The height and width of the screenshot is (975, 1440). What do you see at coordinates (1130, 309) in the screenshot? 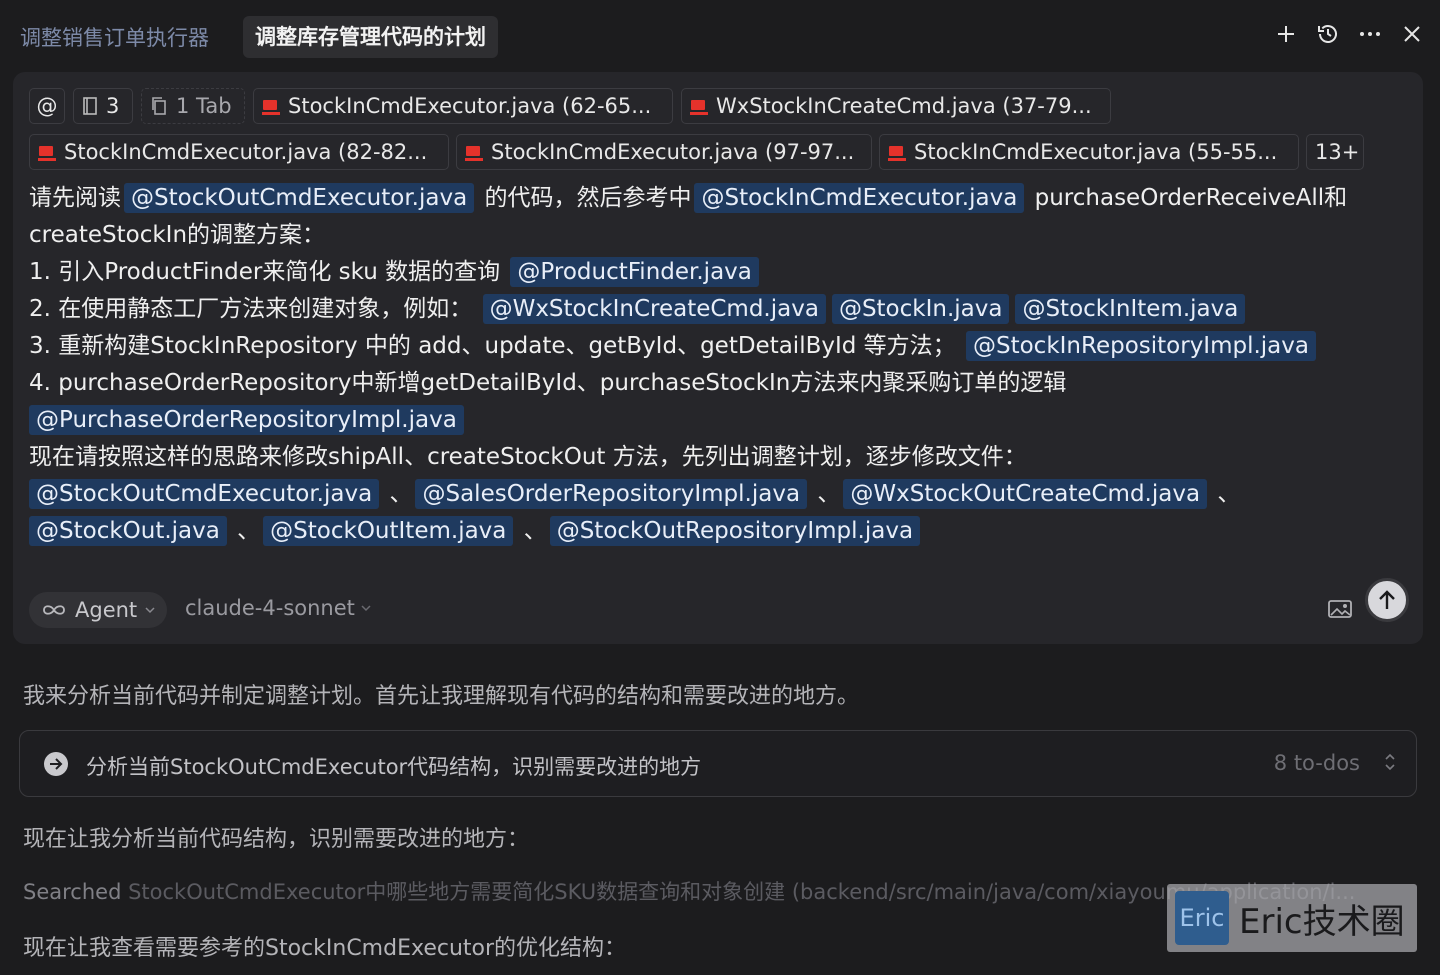
I see `file-mention: @StockInItem.java` at bounding box center [1130, 309].